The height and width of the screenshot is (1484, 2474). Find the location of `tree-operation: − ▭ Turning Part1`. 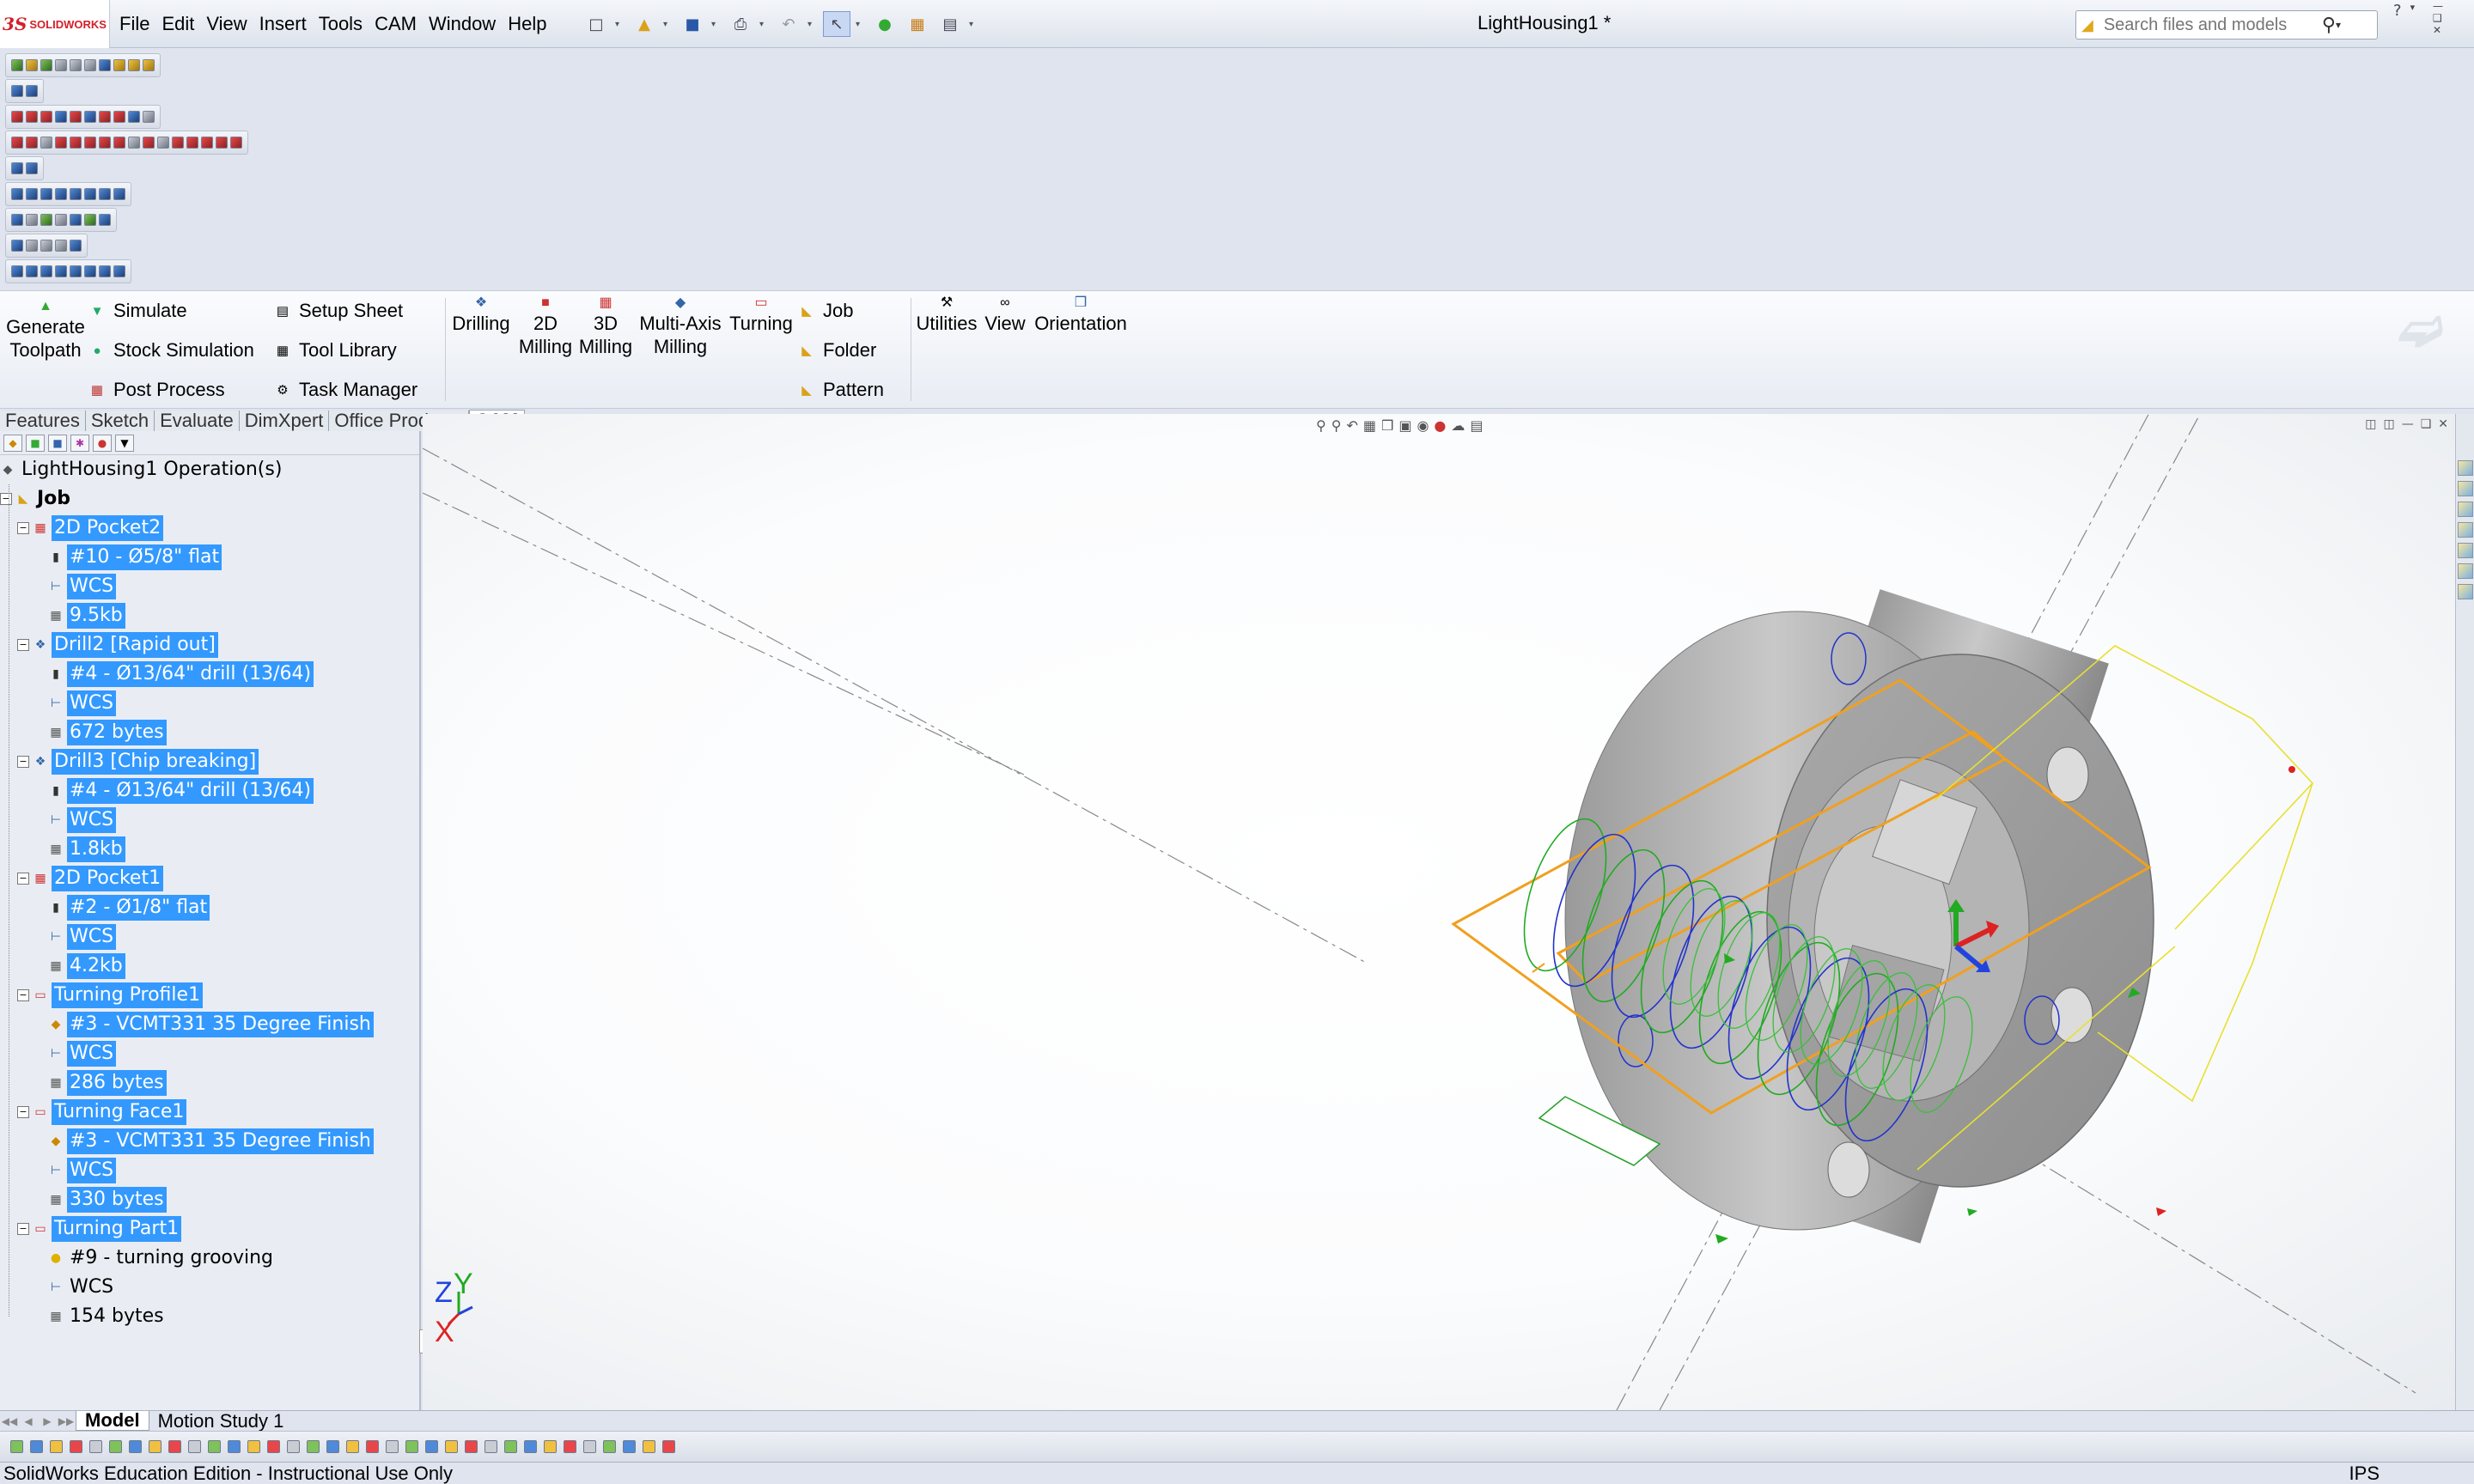

tree-operation: − ▭ Turning Part1 is located at coordinates (99, 1229).